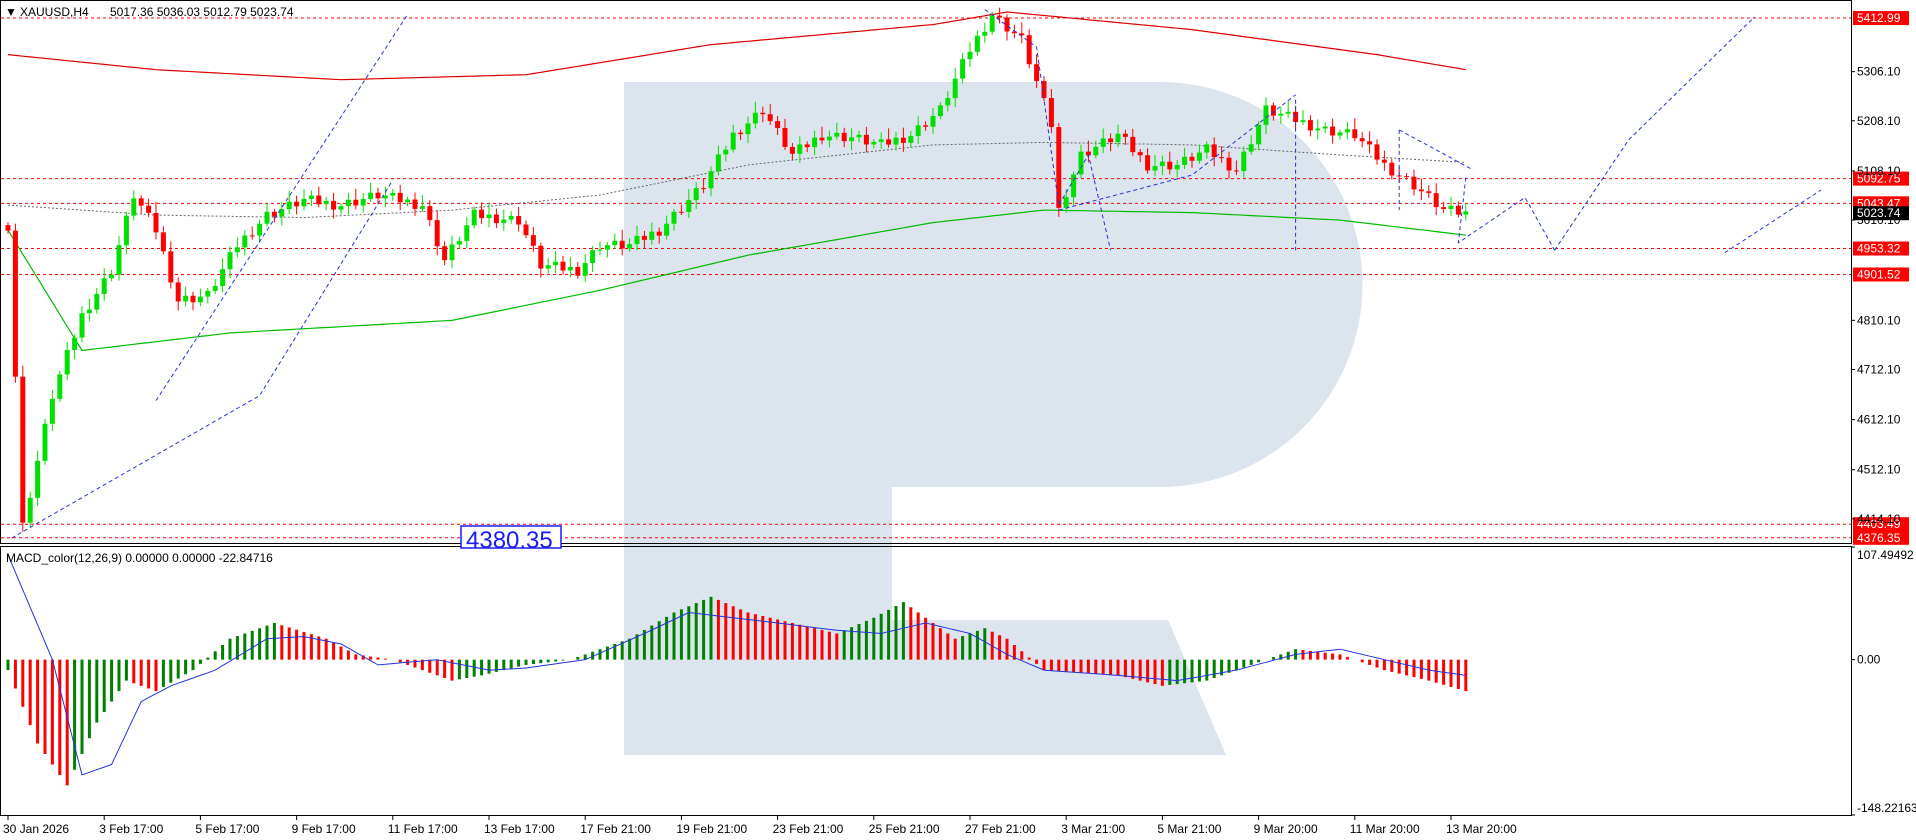  What do you see at coordinates (1886, 808) in the screenshot?
I see `macd-tick-label: -148.22163` at bounding box center [1886, 808].